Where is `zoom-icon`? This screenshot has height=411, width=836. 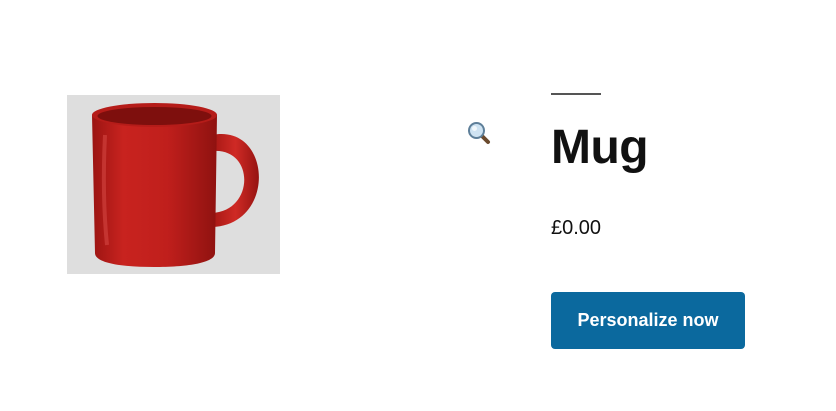
zoom-icon is located at coordinates (479, 133).